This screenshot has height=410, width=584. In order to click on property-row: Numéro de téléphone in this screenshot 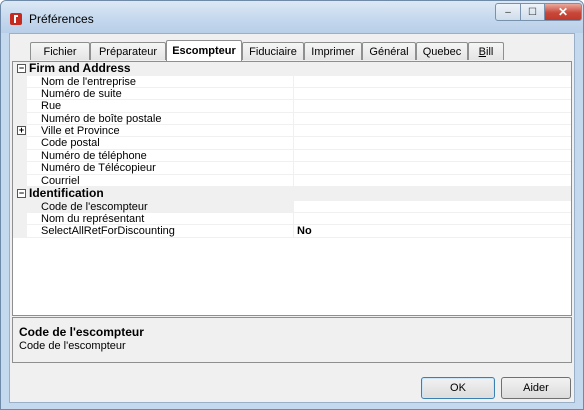, I will do `click(292, 156)`.